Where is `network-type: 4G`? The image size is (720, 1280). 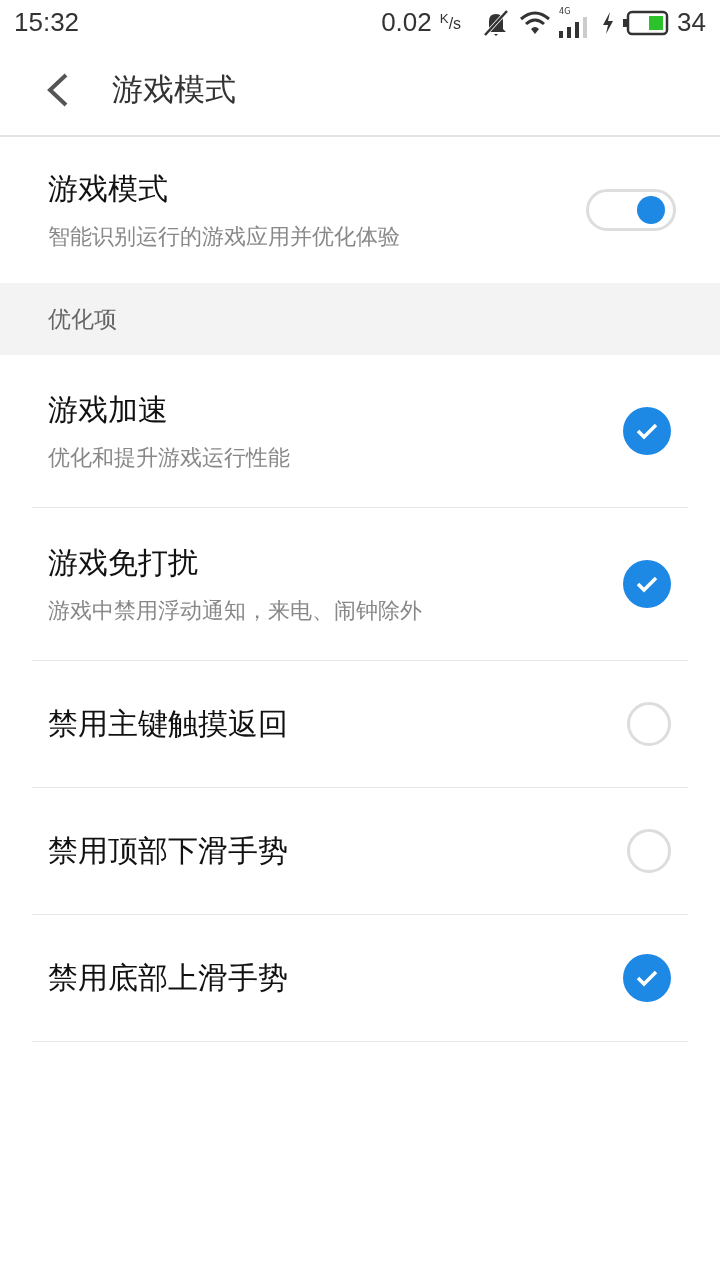 network-type: 4G is located at coordinates (565, 11).